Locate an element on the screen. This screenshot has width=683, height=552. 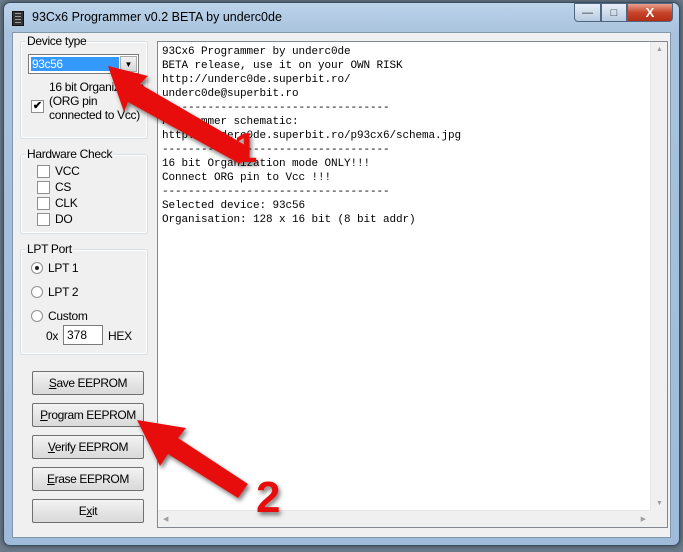
custom-label: Custom is located at coordinates (68, 316).